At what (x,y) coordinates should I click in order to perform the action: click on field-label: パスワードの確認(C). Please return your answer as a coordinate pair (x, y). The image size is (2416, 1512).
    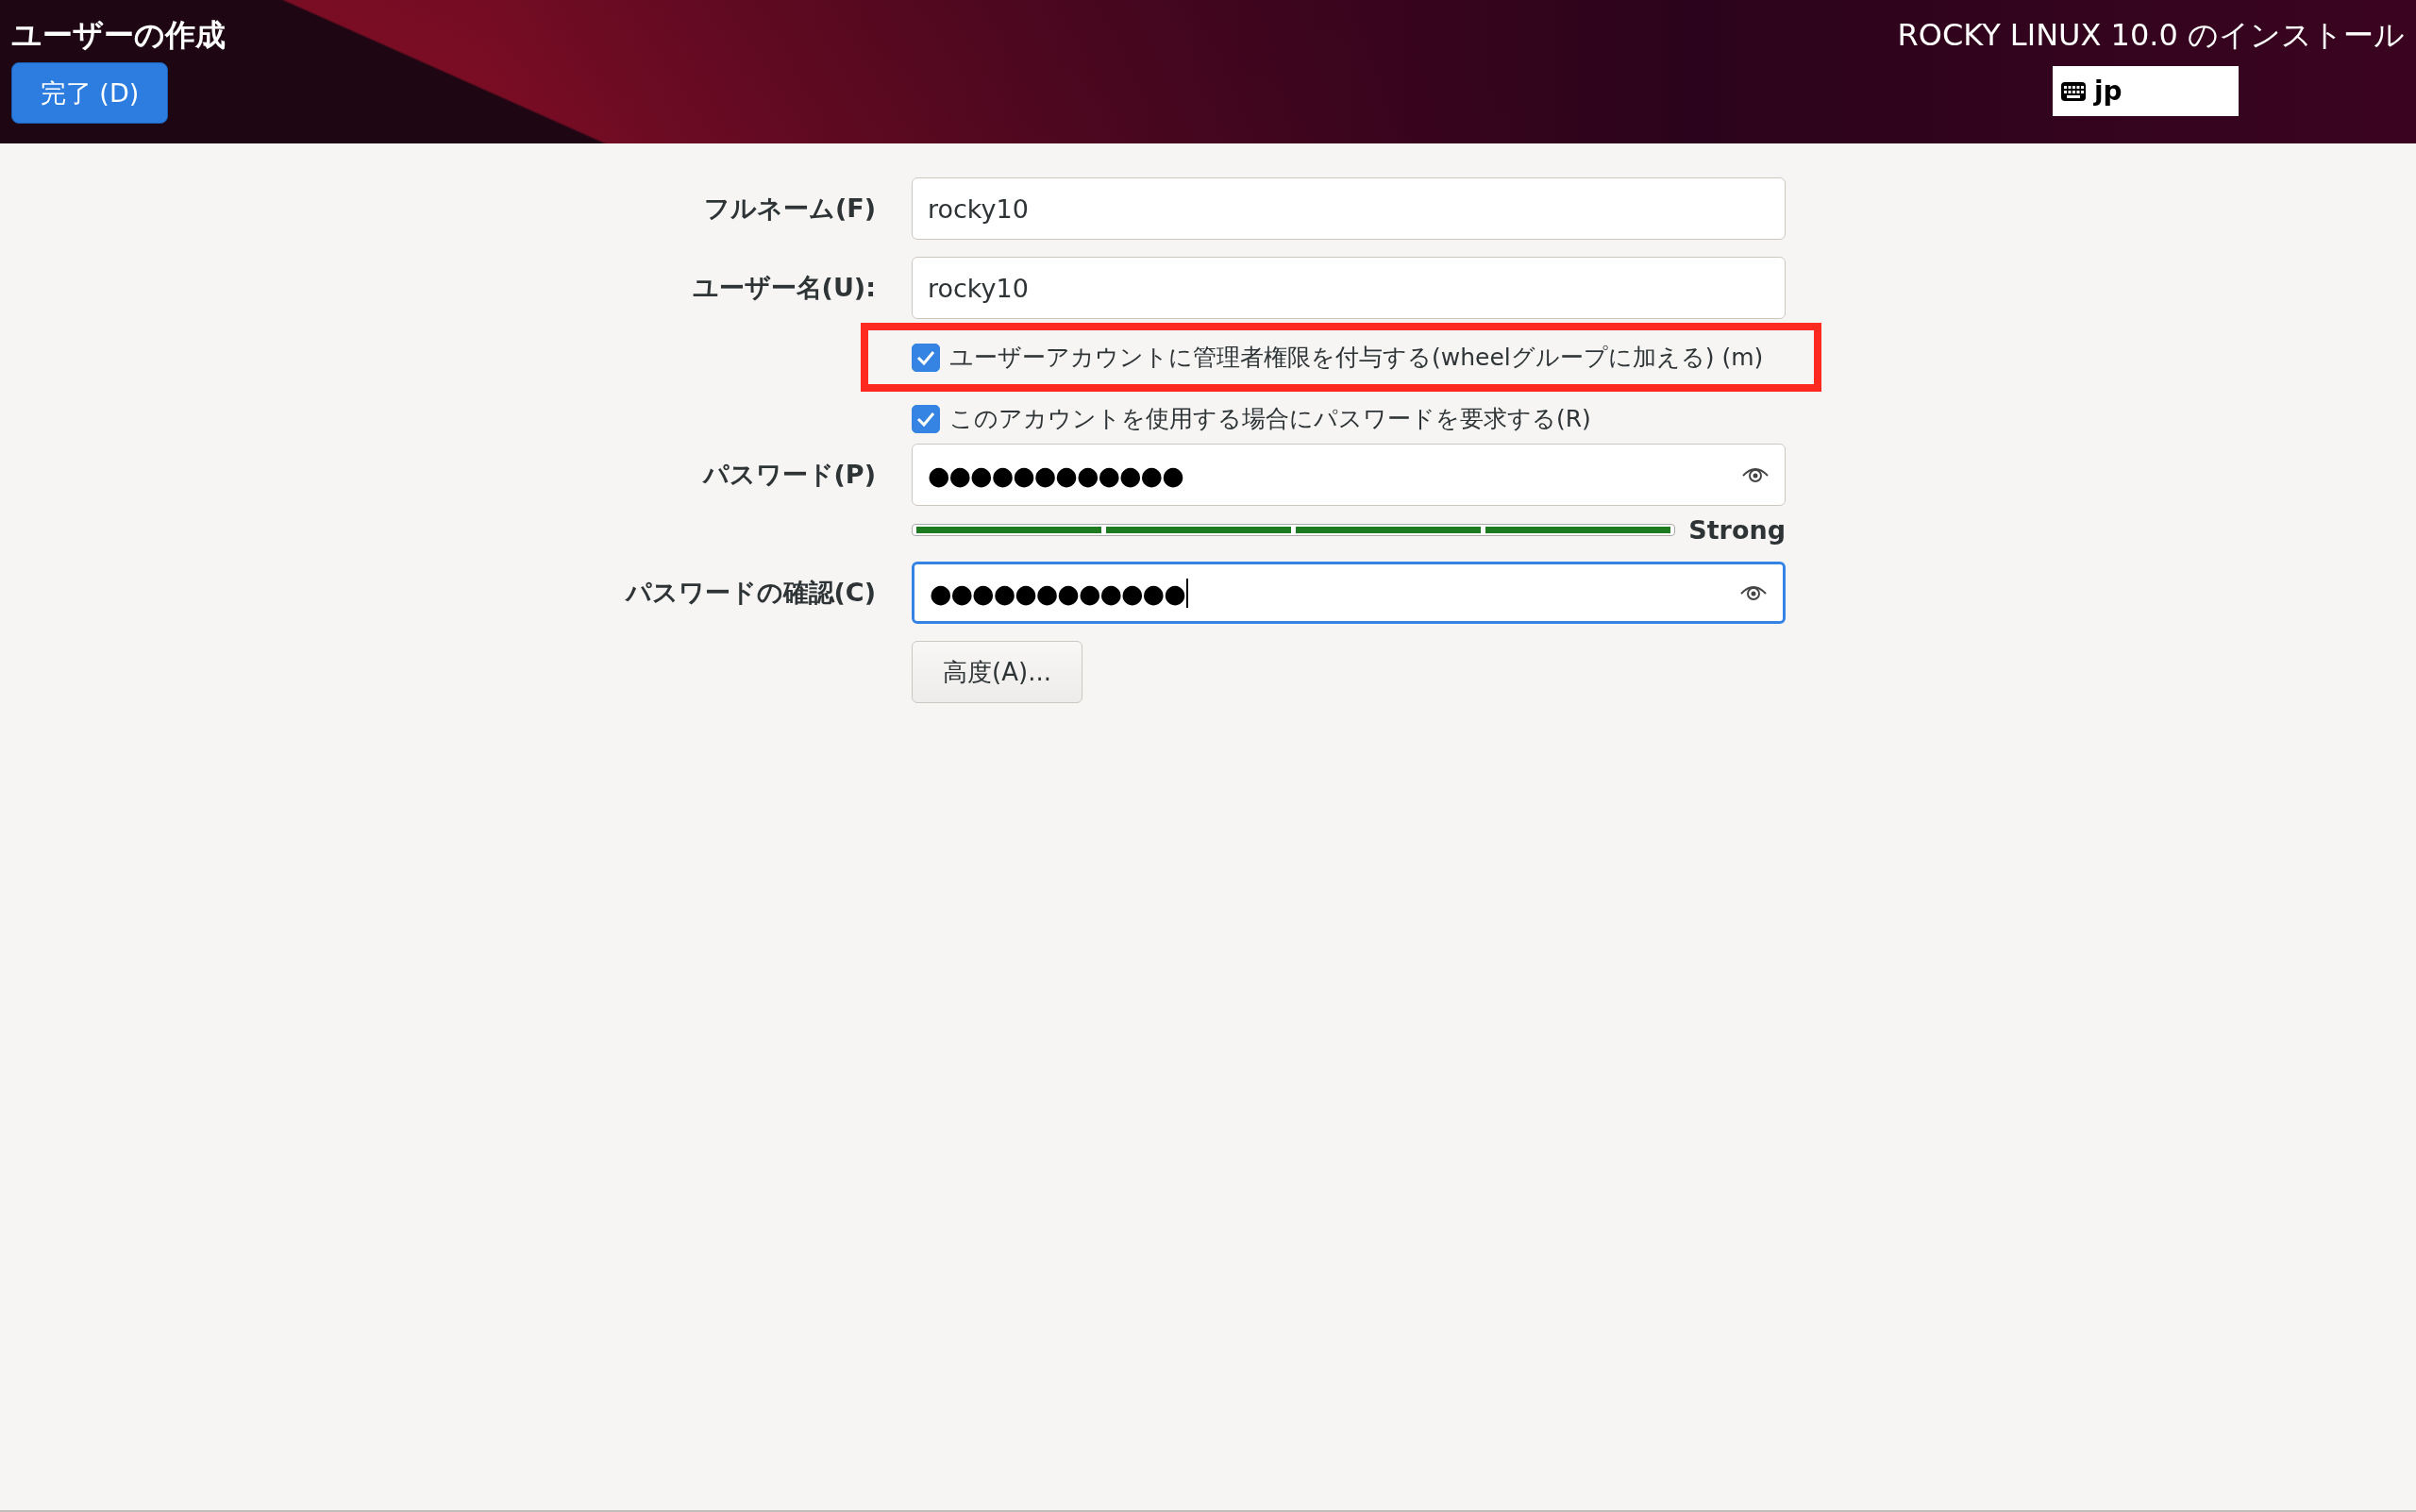
    Looking at the image, I should click on (750, 593).